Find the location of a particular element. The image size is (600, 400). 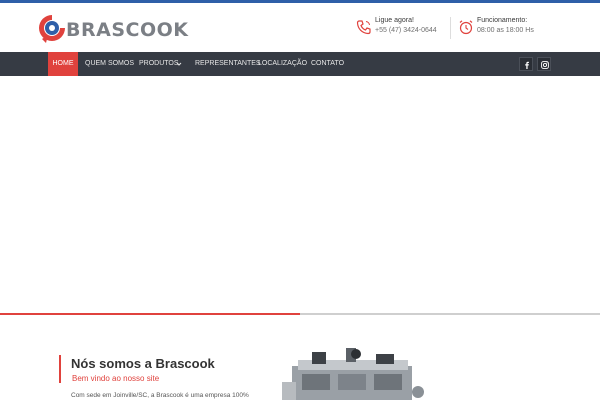

slider-progress-bar is located at coordinates (150, 314).